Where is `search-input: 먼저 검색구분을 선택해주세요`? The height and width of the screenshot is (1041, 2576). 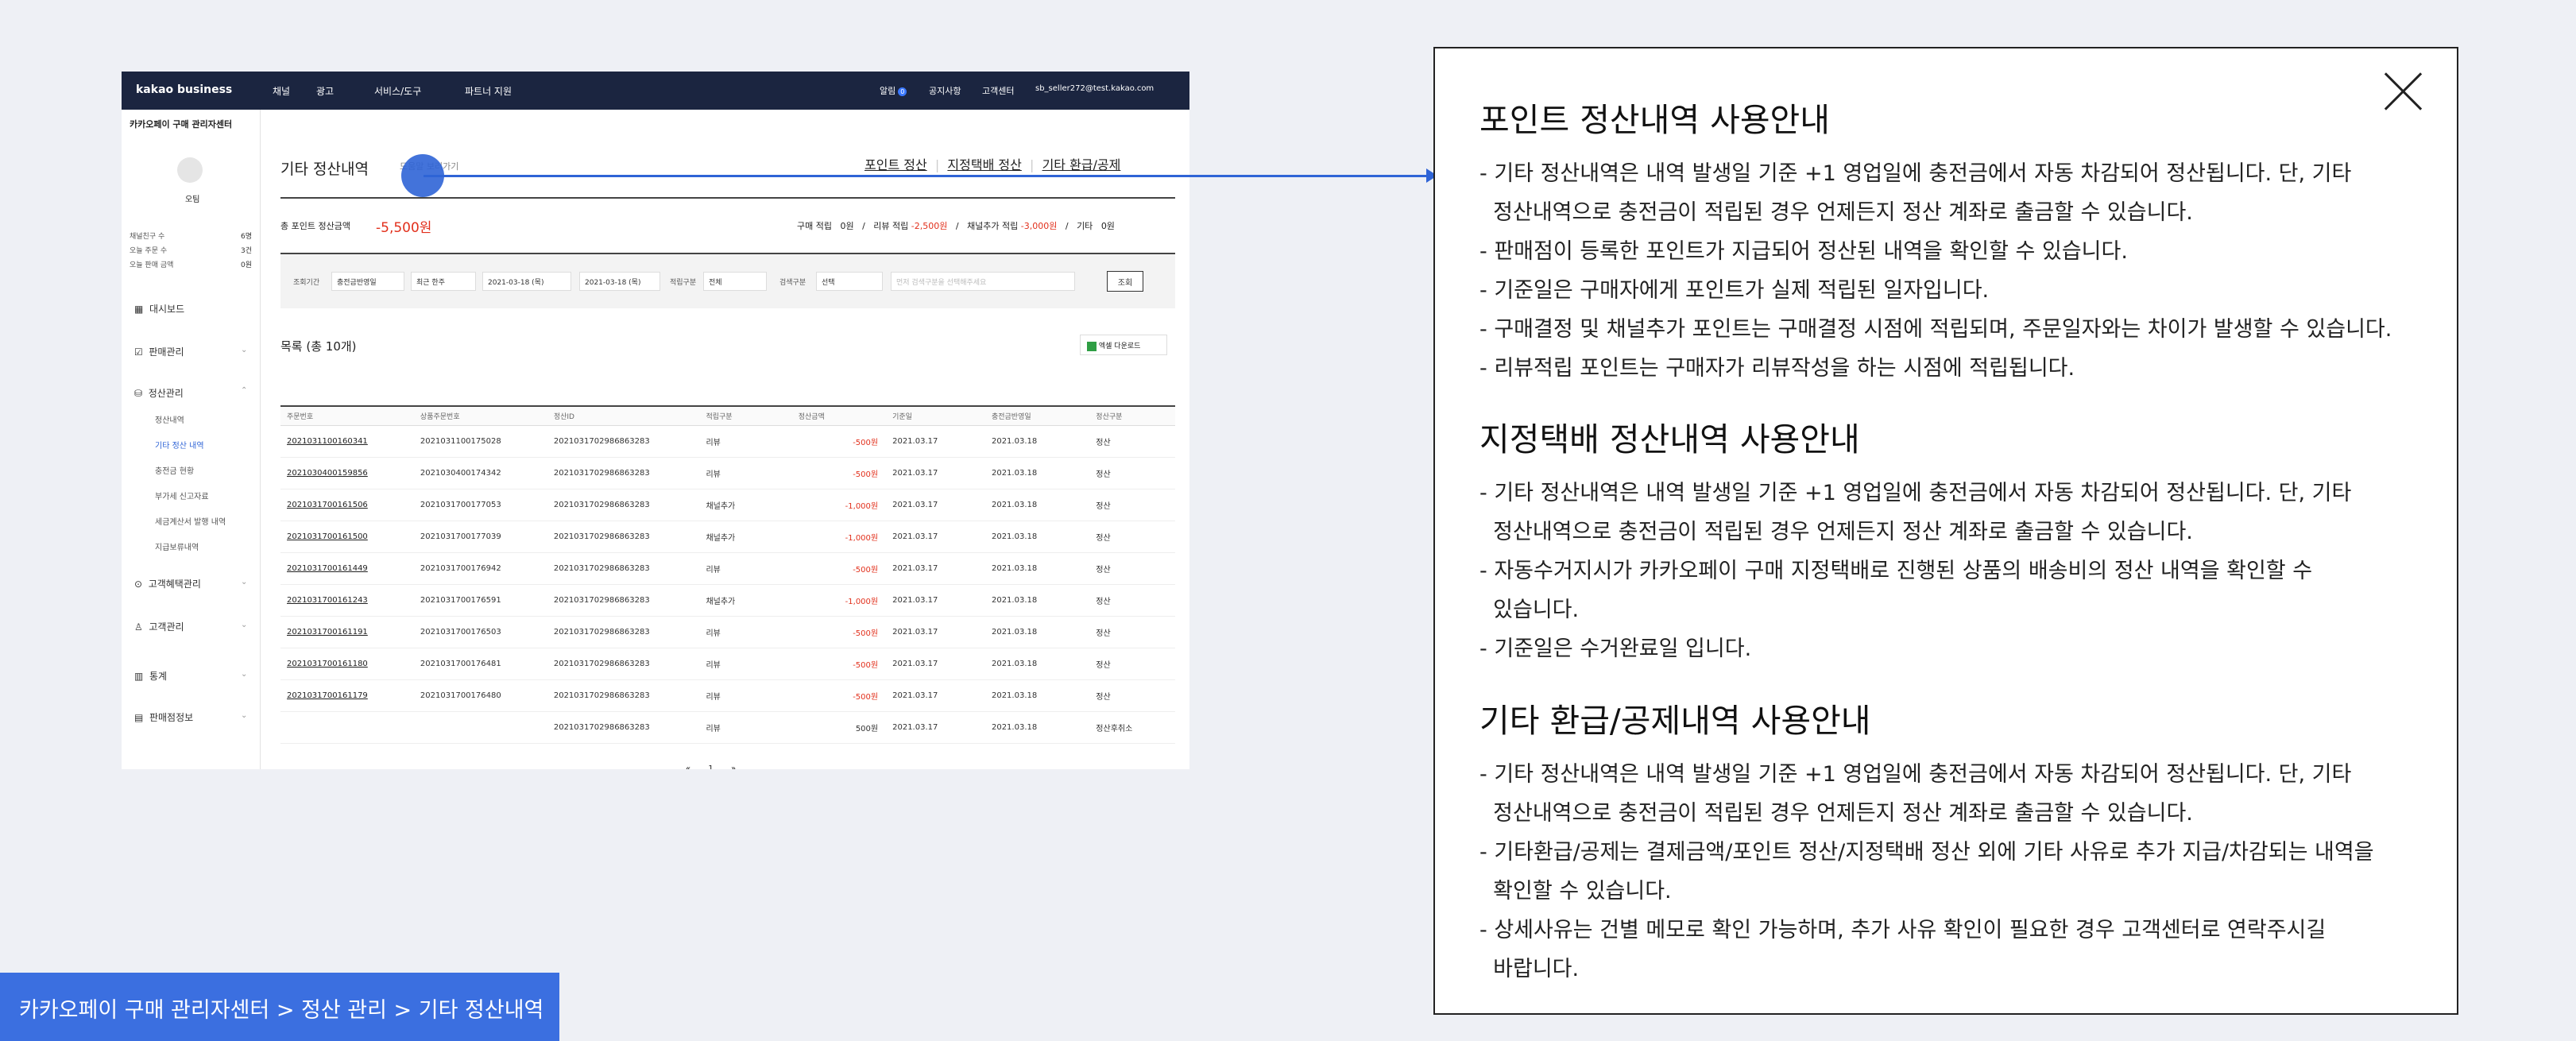 search-input: 먼저 검색구분을 선택해주세요 is located at coordinates (983, 281).